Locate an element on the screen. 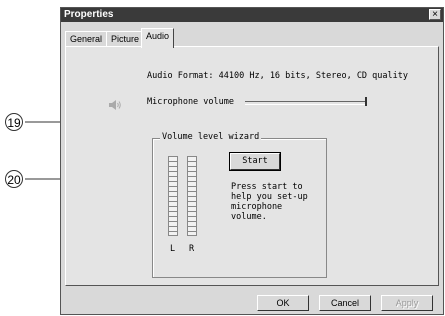  tab-general: General is located at coordinates (86, 39).